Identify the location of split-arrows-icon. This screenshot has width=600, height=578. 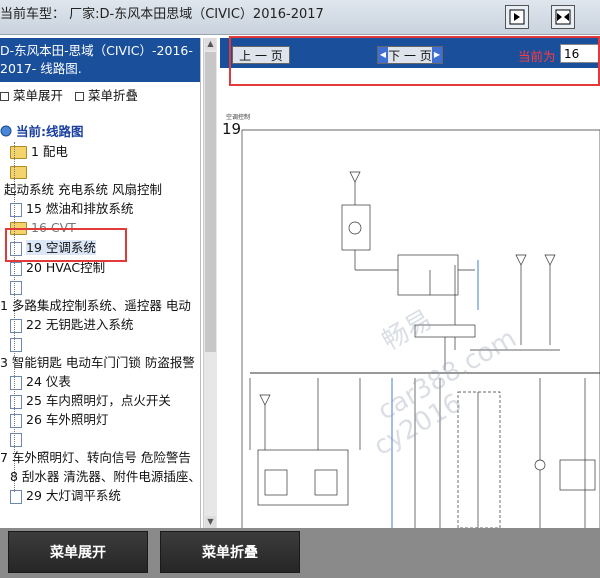
(563, 17).